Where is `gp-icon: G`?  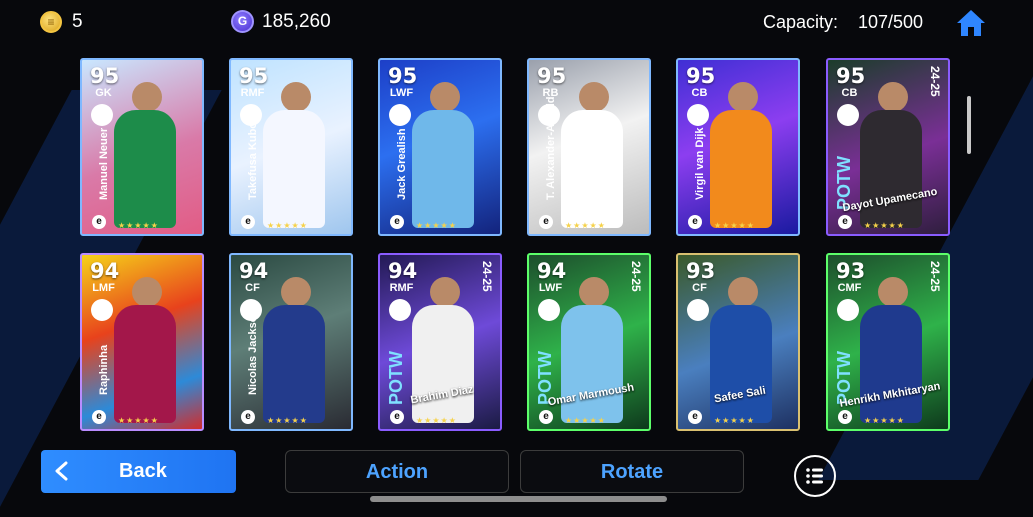
gp-icon: G is located at coordinates (242, 21).